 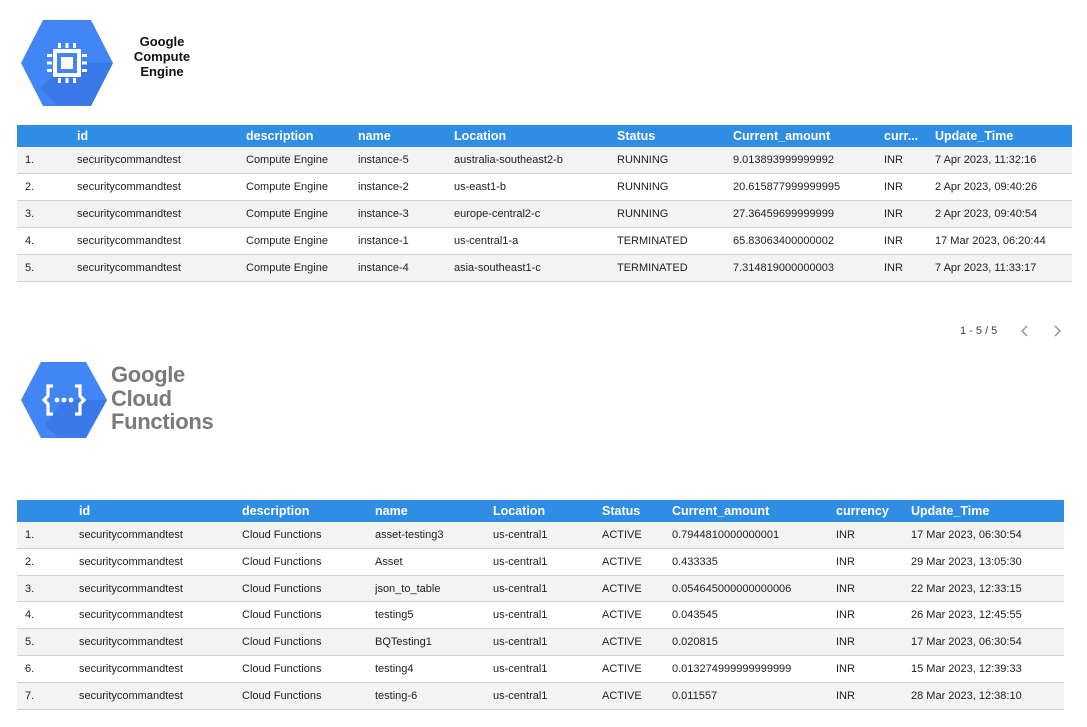 I want to click on cell-current-amount: 27.36459699999999, so click(x=783, y=214).